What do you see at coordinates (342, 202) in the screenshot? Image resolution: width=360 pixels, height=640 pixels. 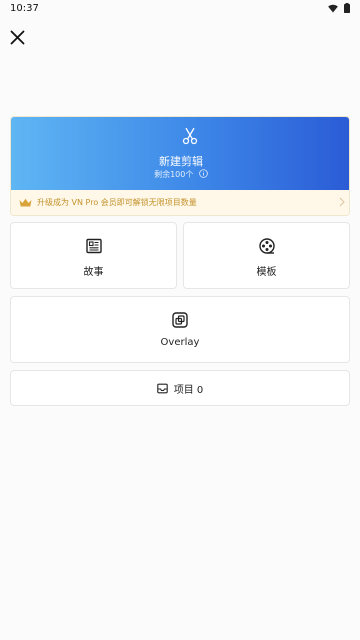 I see `chevron-right-icon` at bounding box center [342, 202].